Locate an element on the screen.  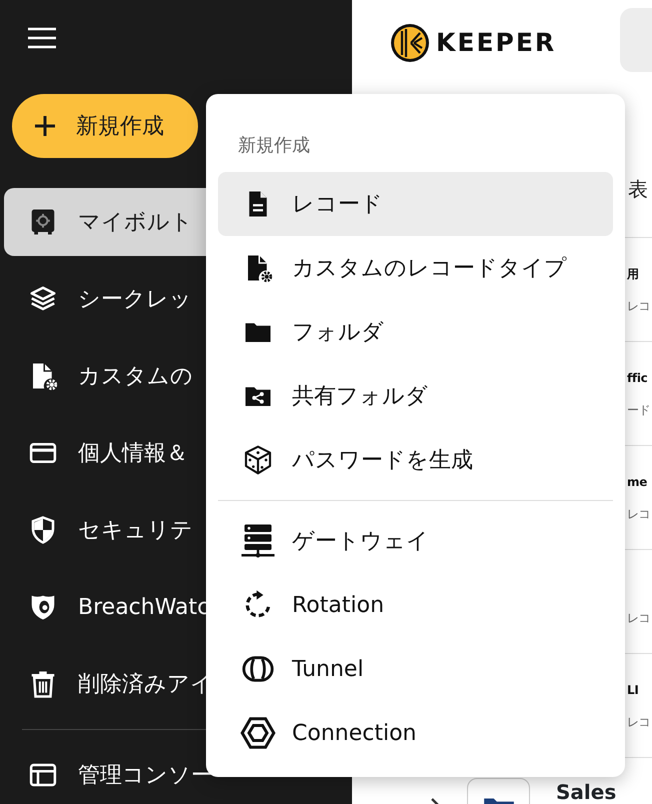
record-subtitle: ード is located at coordinates (639, 410).